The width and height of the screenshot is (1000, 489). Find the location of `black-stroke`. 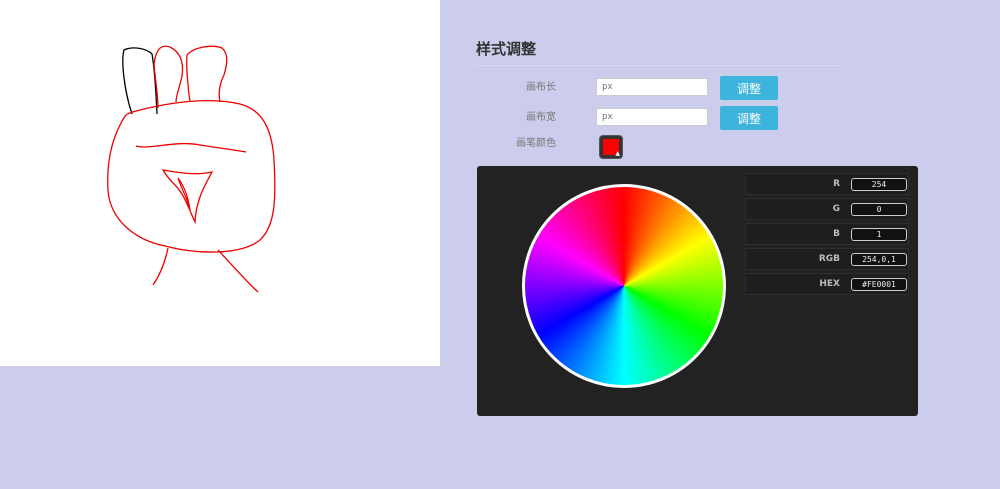

black-stroke is located at coordinates (140, 81).